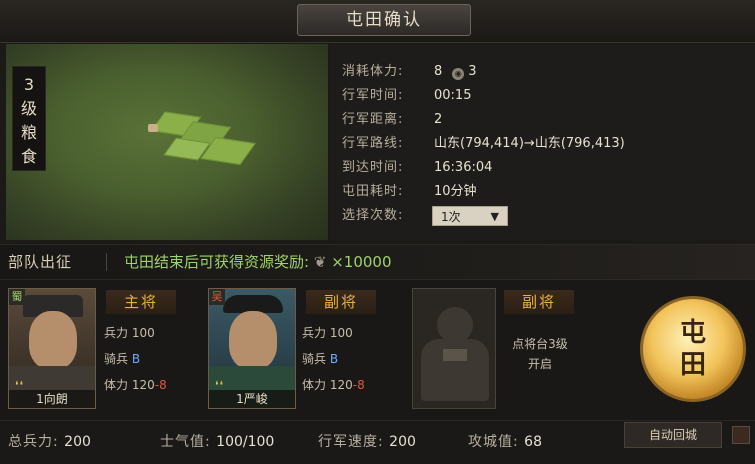 This screenshot has height=464, width=755. I want to click on deploy-bar: 部队出征 屯田结束后可获得资源奖励: ❦ ×10000, so click(377, 262).